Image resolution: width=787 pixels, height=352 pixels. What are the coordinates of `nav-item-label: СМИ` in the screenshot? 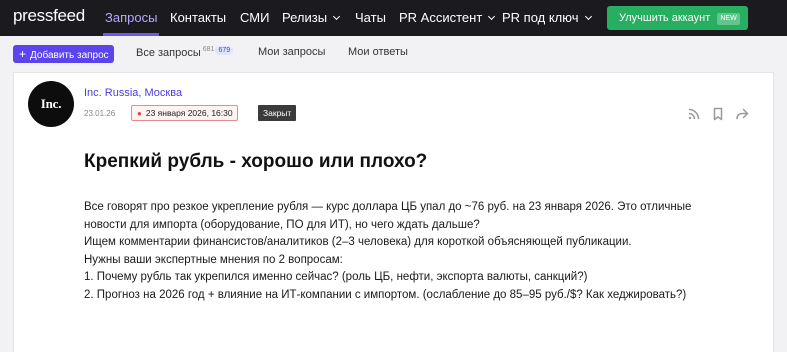 It's located at (255, 17).